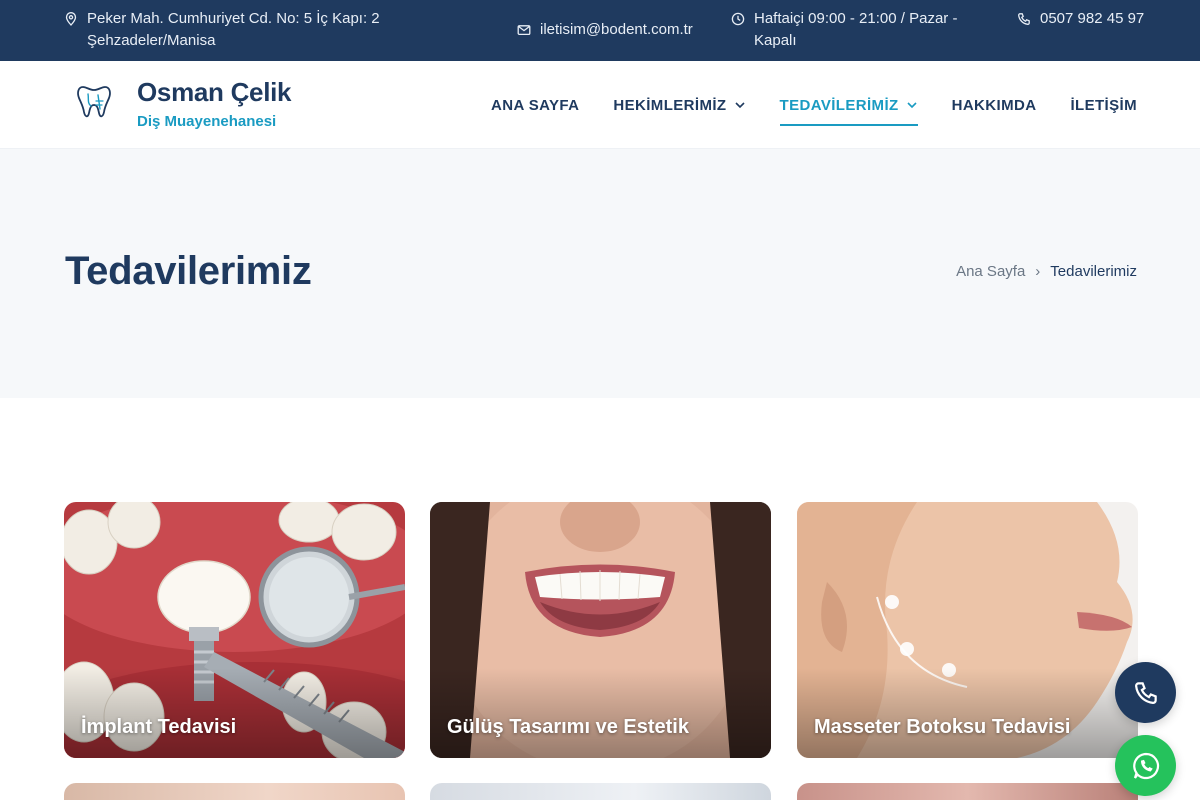 The width and height of the screenshot is (1200, 800). I want to click on brand-name: Osman Çelik, so click(214, 92).